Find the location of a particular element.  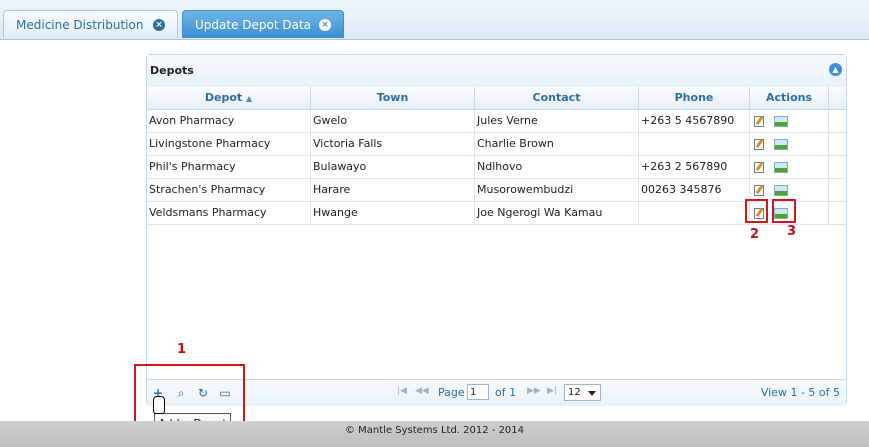

cell-depot: Avon Pharmacy is located at coordinates (229, 121).